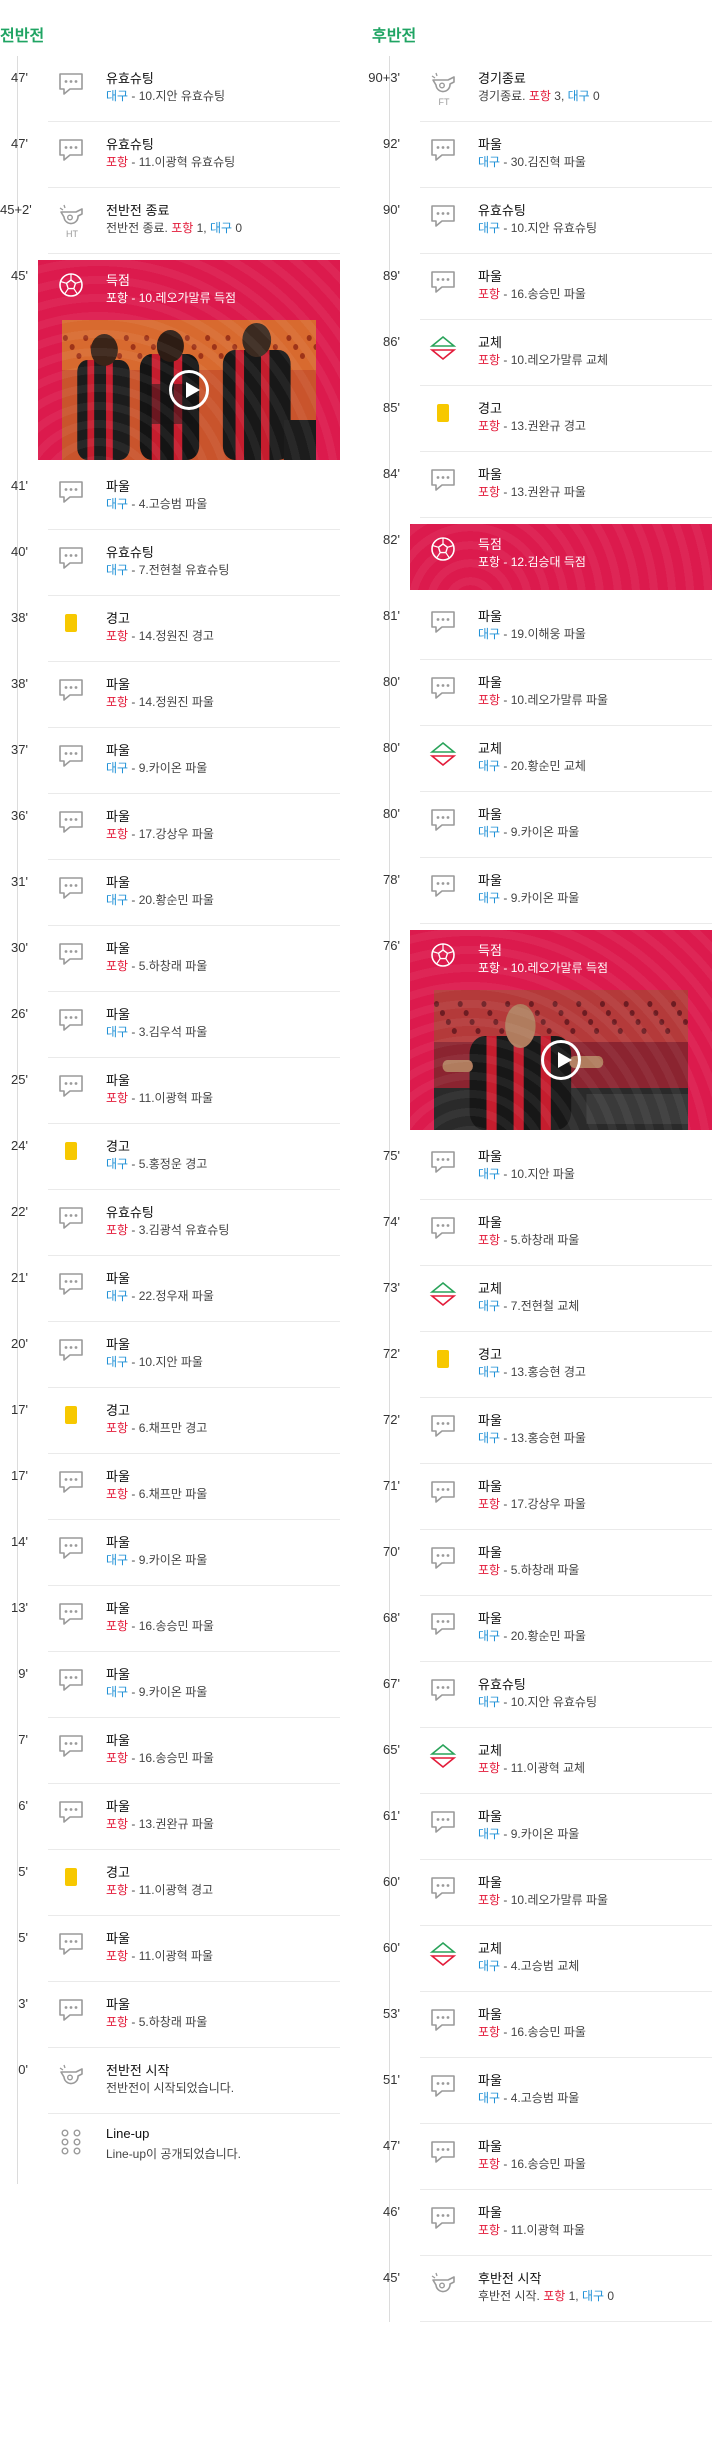 Image resolution: width=720 pixels, height=2440 pixels. I want to click on event-minute: 78', so click(391, 879).